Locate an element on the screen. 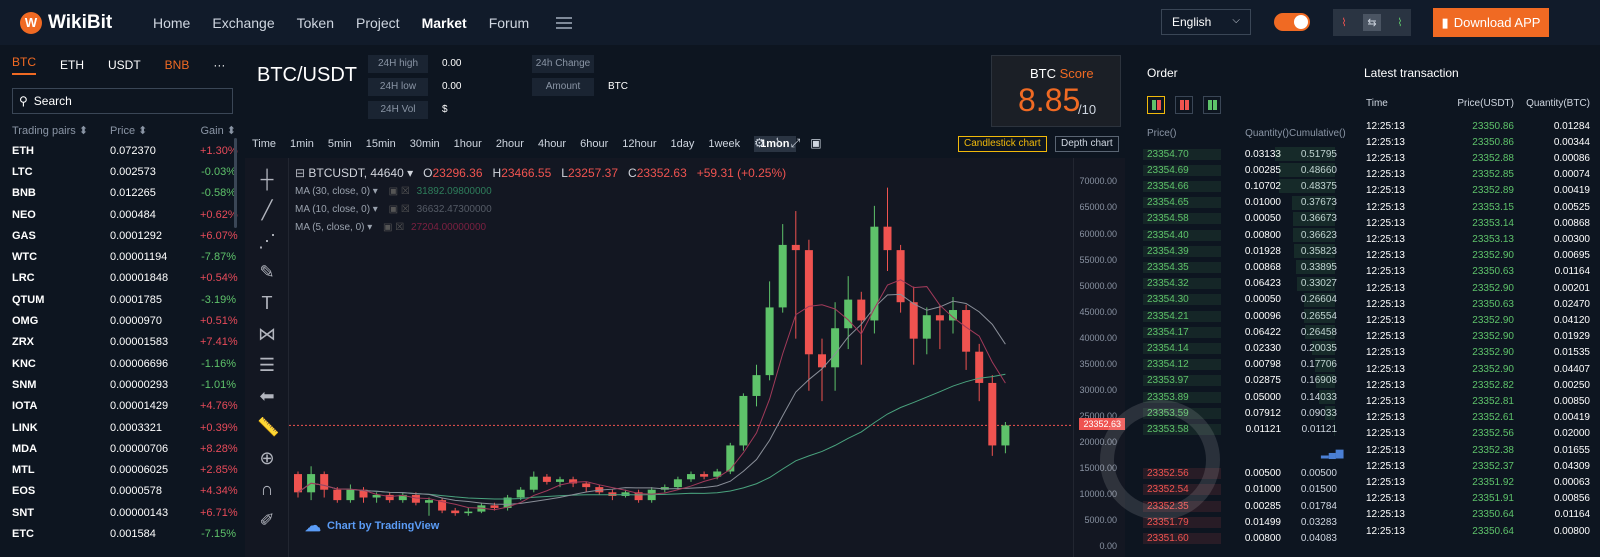 The image size is (1600, 557). pair-row: OMG 0.0000970 +0.51% is located at coordinates (120, 320).